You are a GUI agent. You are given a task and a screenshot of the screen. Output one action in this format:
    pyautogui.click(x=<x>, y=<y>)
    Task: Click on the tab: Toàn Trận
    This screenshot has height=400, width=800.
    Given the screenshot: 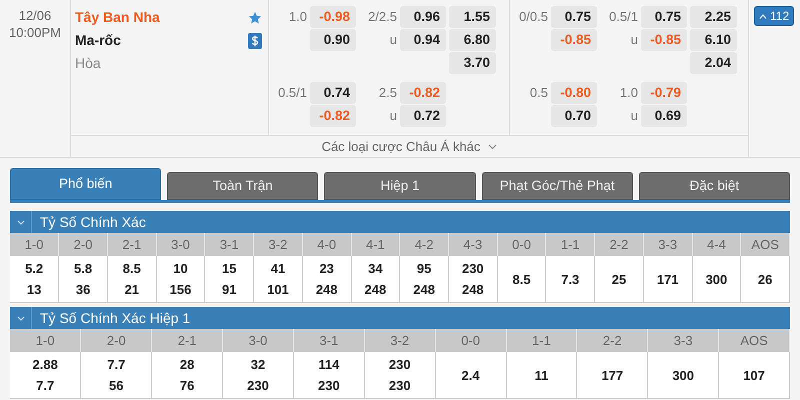 What is the action you would take?
    pyautogui.click(x=242, y=186)
    